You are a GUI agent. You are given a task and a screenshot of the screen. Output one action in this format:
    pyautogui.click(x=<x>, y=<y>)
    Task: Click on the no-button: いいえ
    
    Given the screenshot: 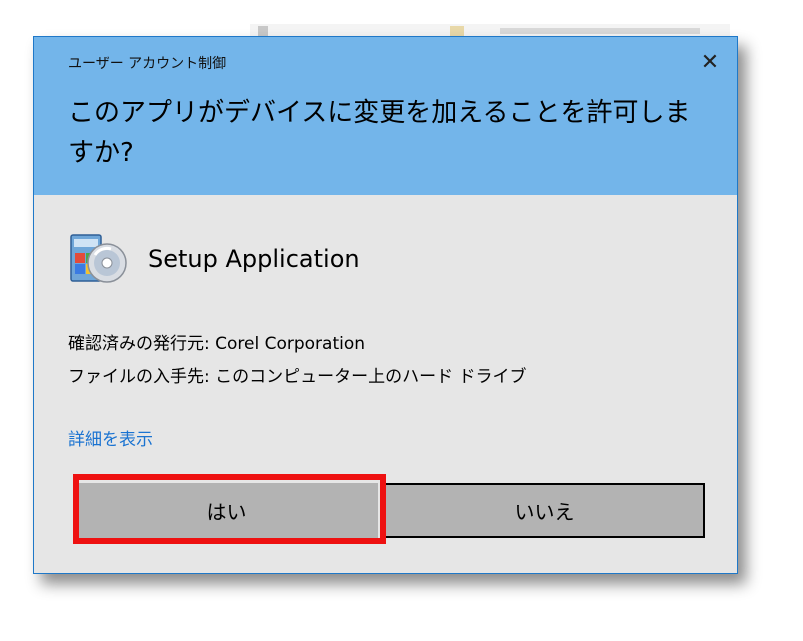 What is the action you would take?
    pyautogui.click(x=544, y=510)
    